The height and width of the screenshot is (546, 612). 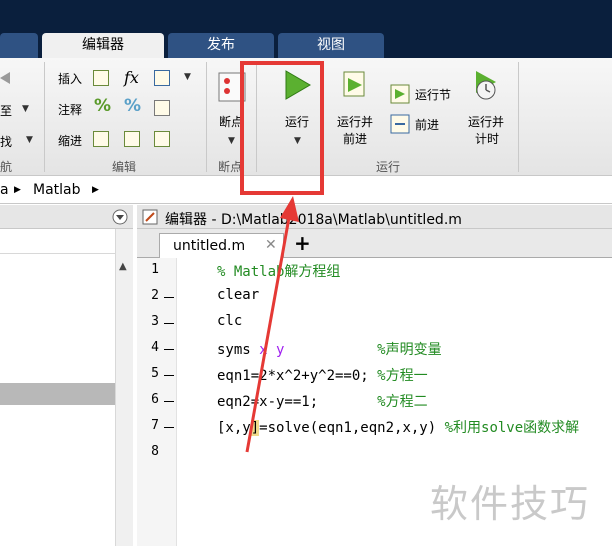 What do you see at coordinates (510, 504) in the screenshot?
I see `watermark: 软件技巧` at bounding box center [510, 504].